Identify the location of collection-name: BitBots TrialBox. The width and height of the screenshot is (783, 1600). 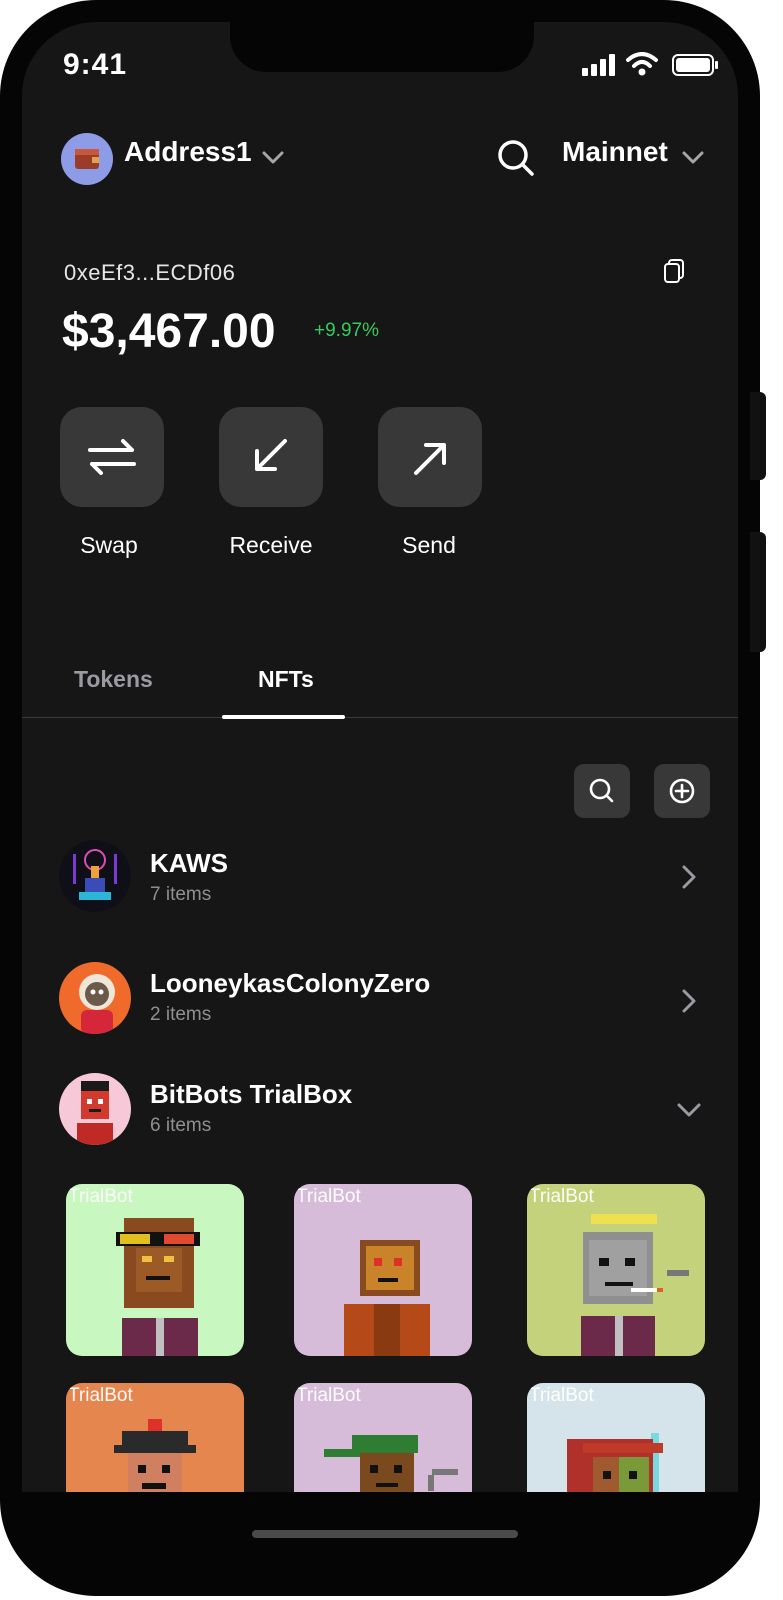
(251, 1094).